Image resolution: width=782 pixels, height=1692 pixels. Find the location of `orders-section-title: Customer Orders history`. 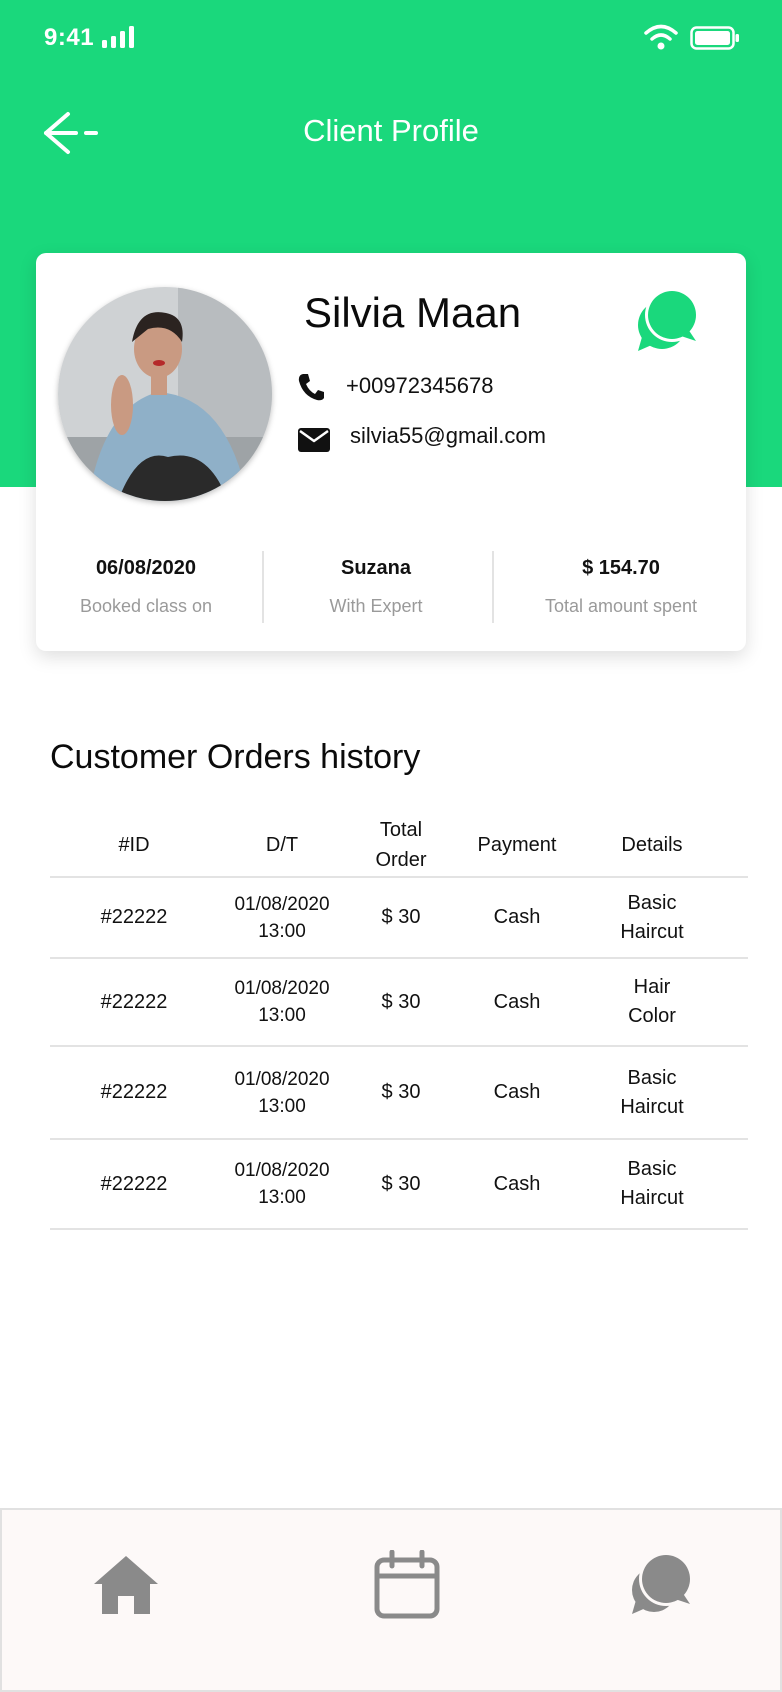

orders-section-title: Customer Orders history is located at coordinates (235, 757).